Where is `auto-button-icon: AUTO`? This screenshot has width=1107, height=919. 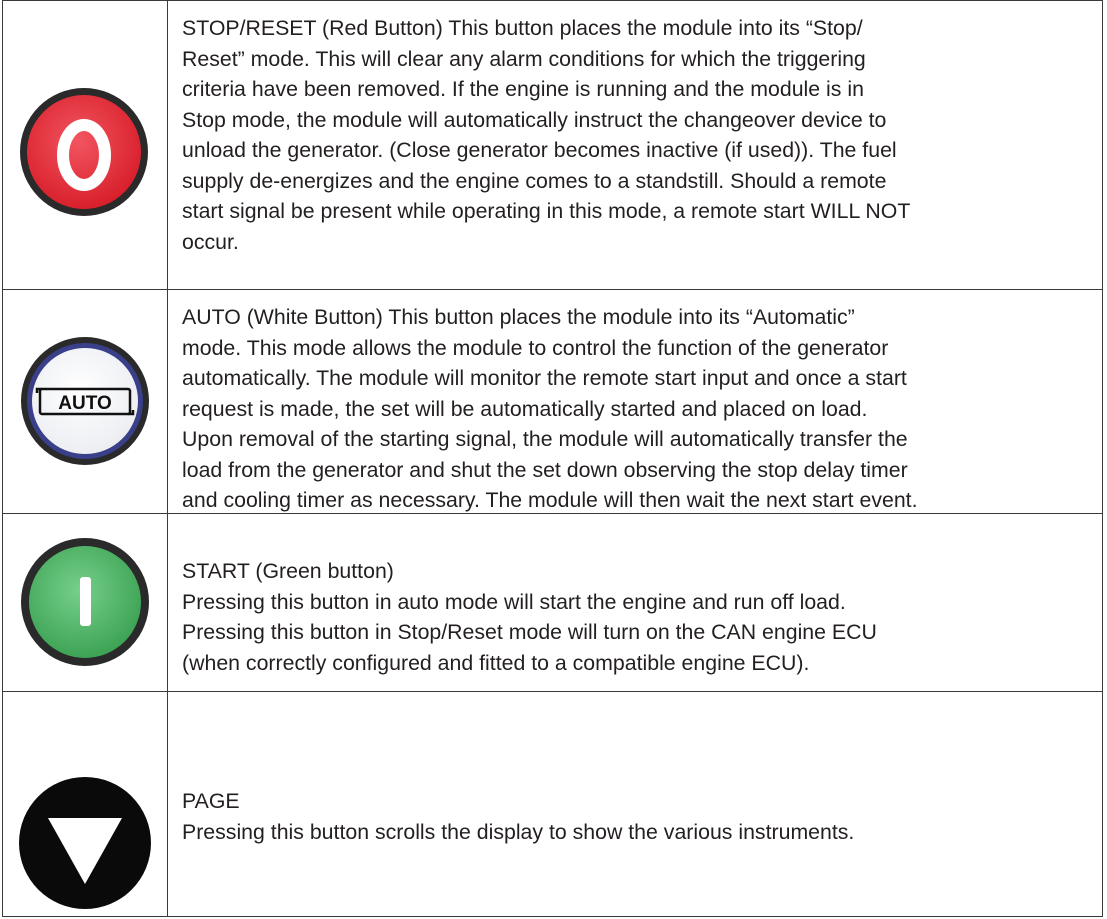
auto-button-icon: AUTO is located at coordinates (85, 401).